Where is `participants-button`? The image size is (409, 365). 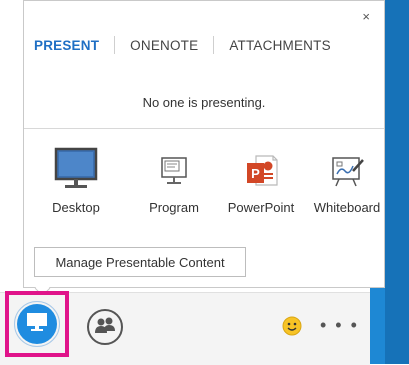 participants-button is located at coordinates (105, 327).